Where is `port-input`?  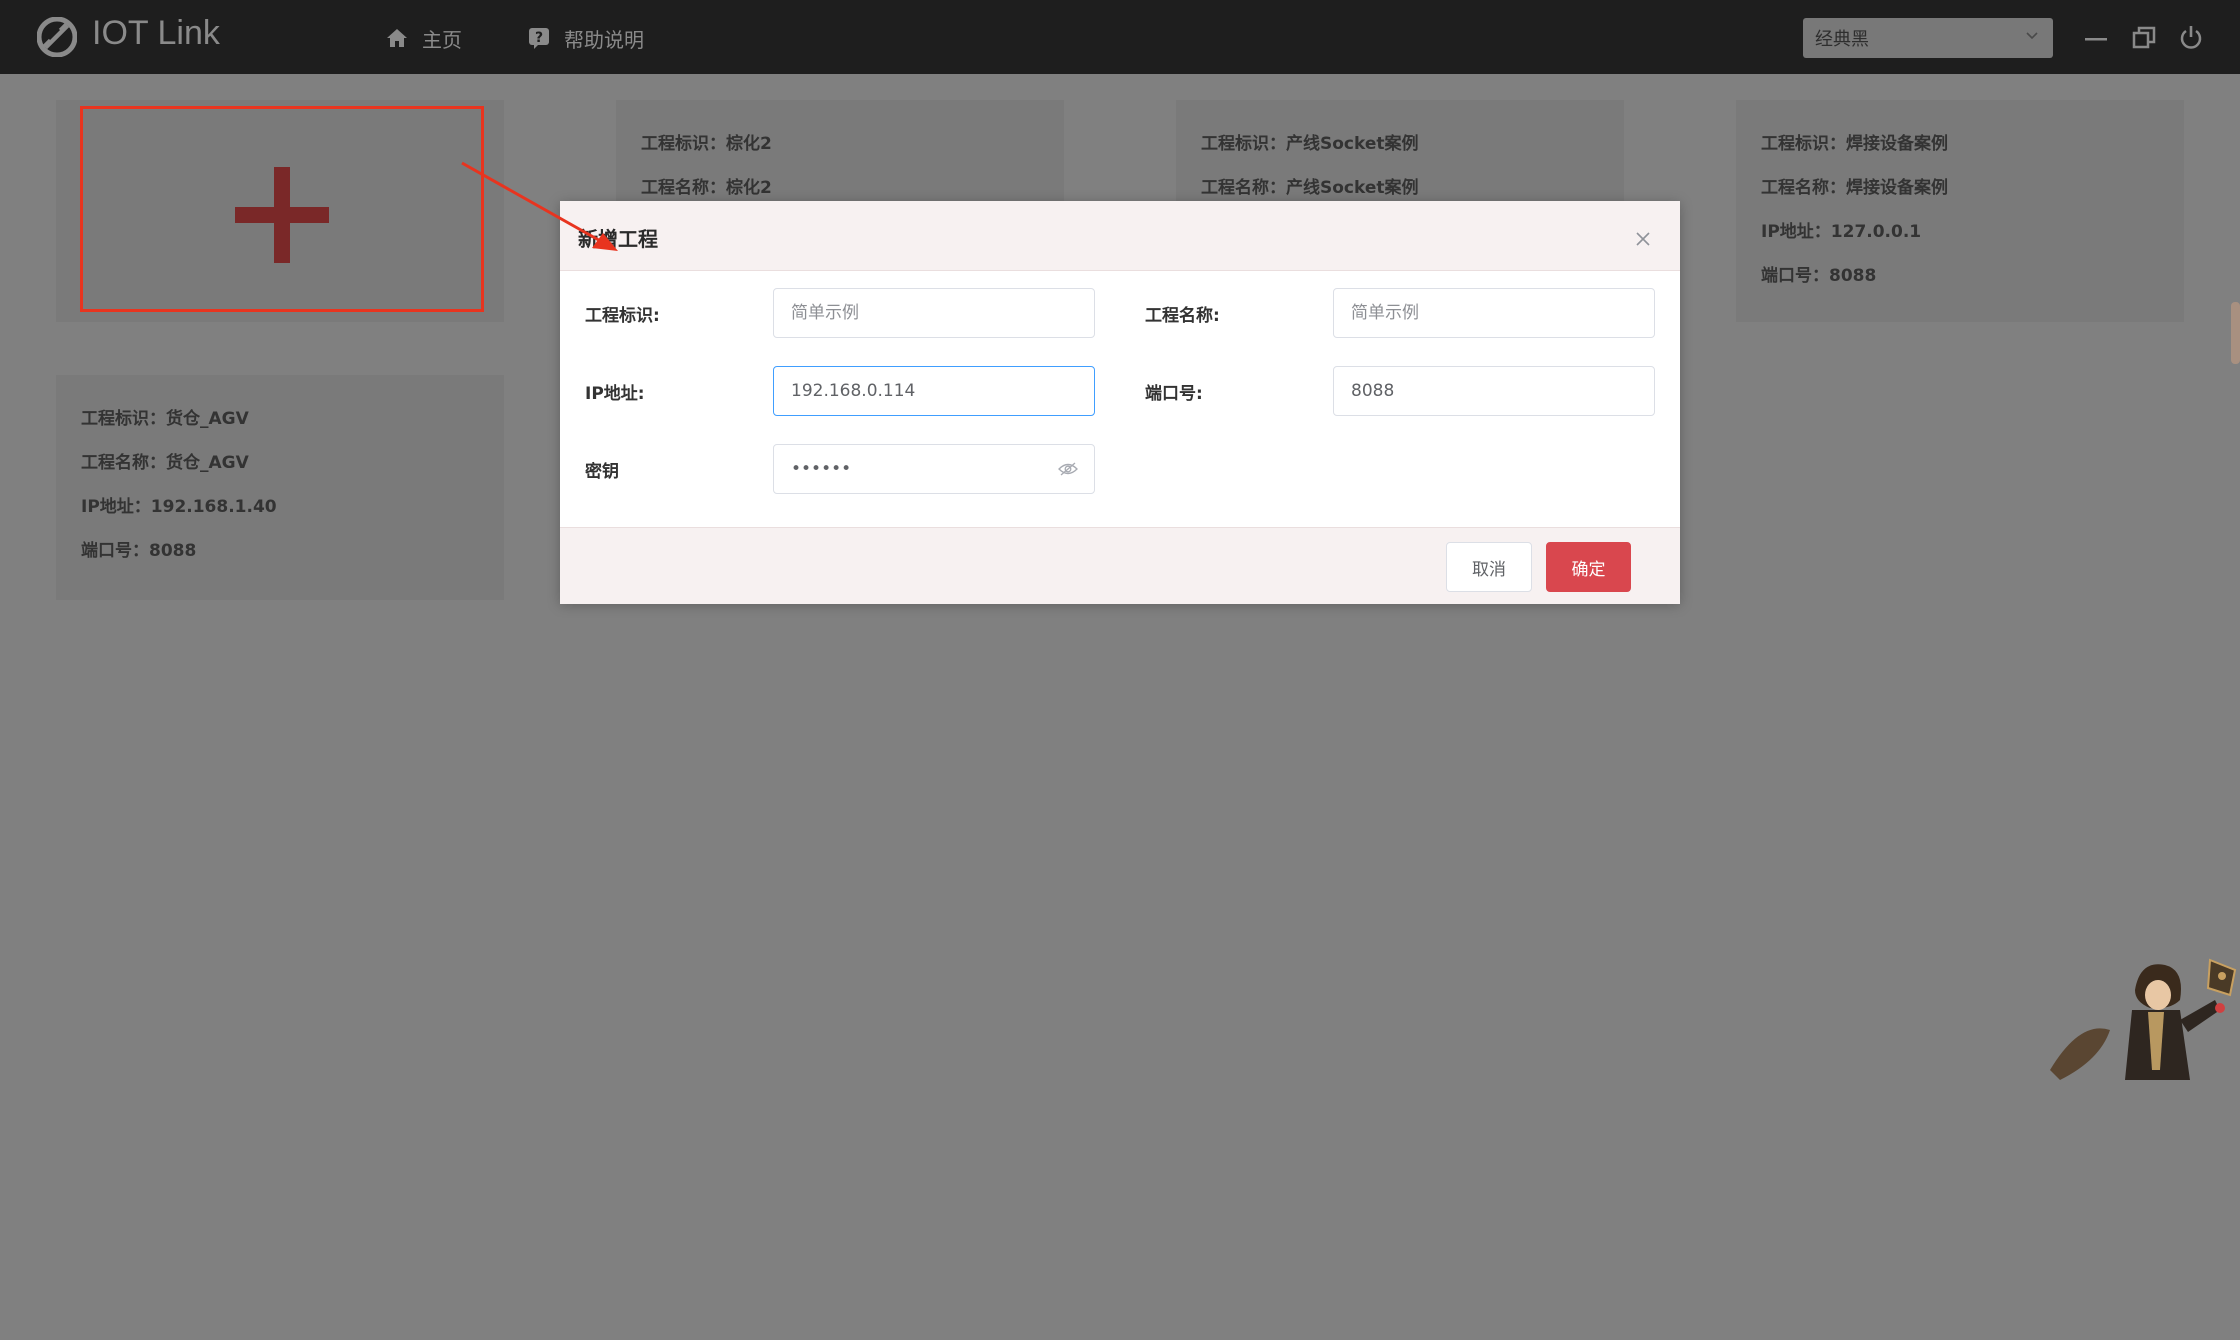
port-input is located at coordinates (1494, 391).